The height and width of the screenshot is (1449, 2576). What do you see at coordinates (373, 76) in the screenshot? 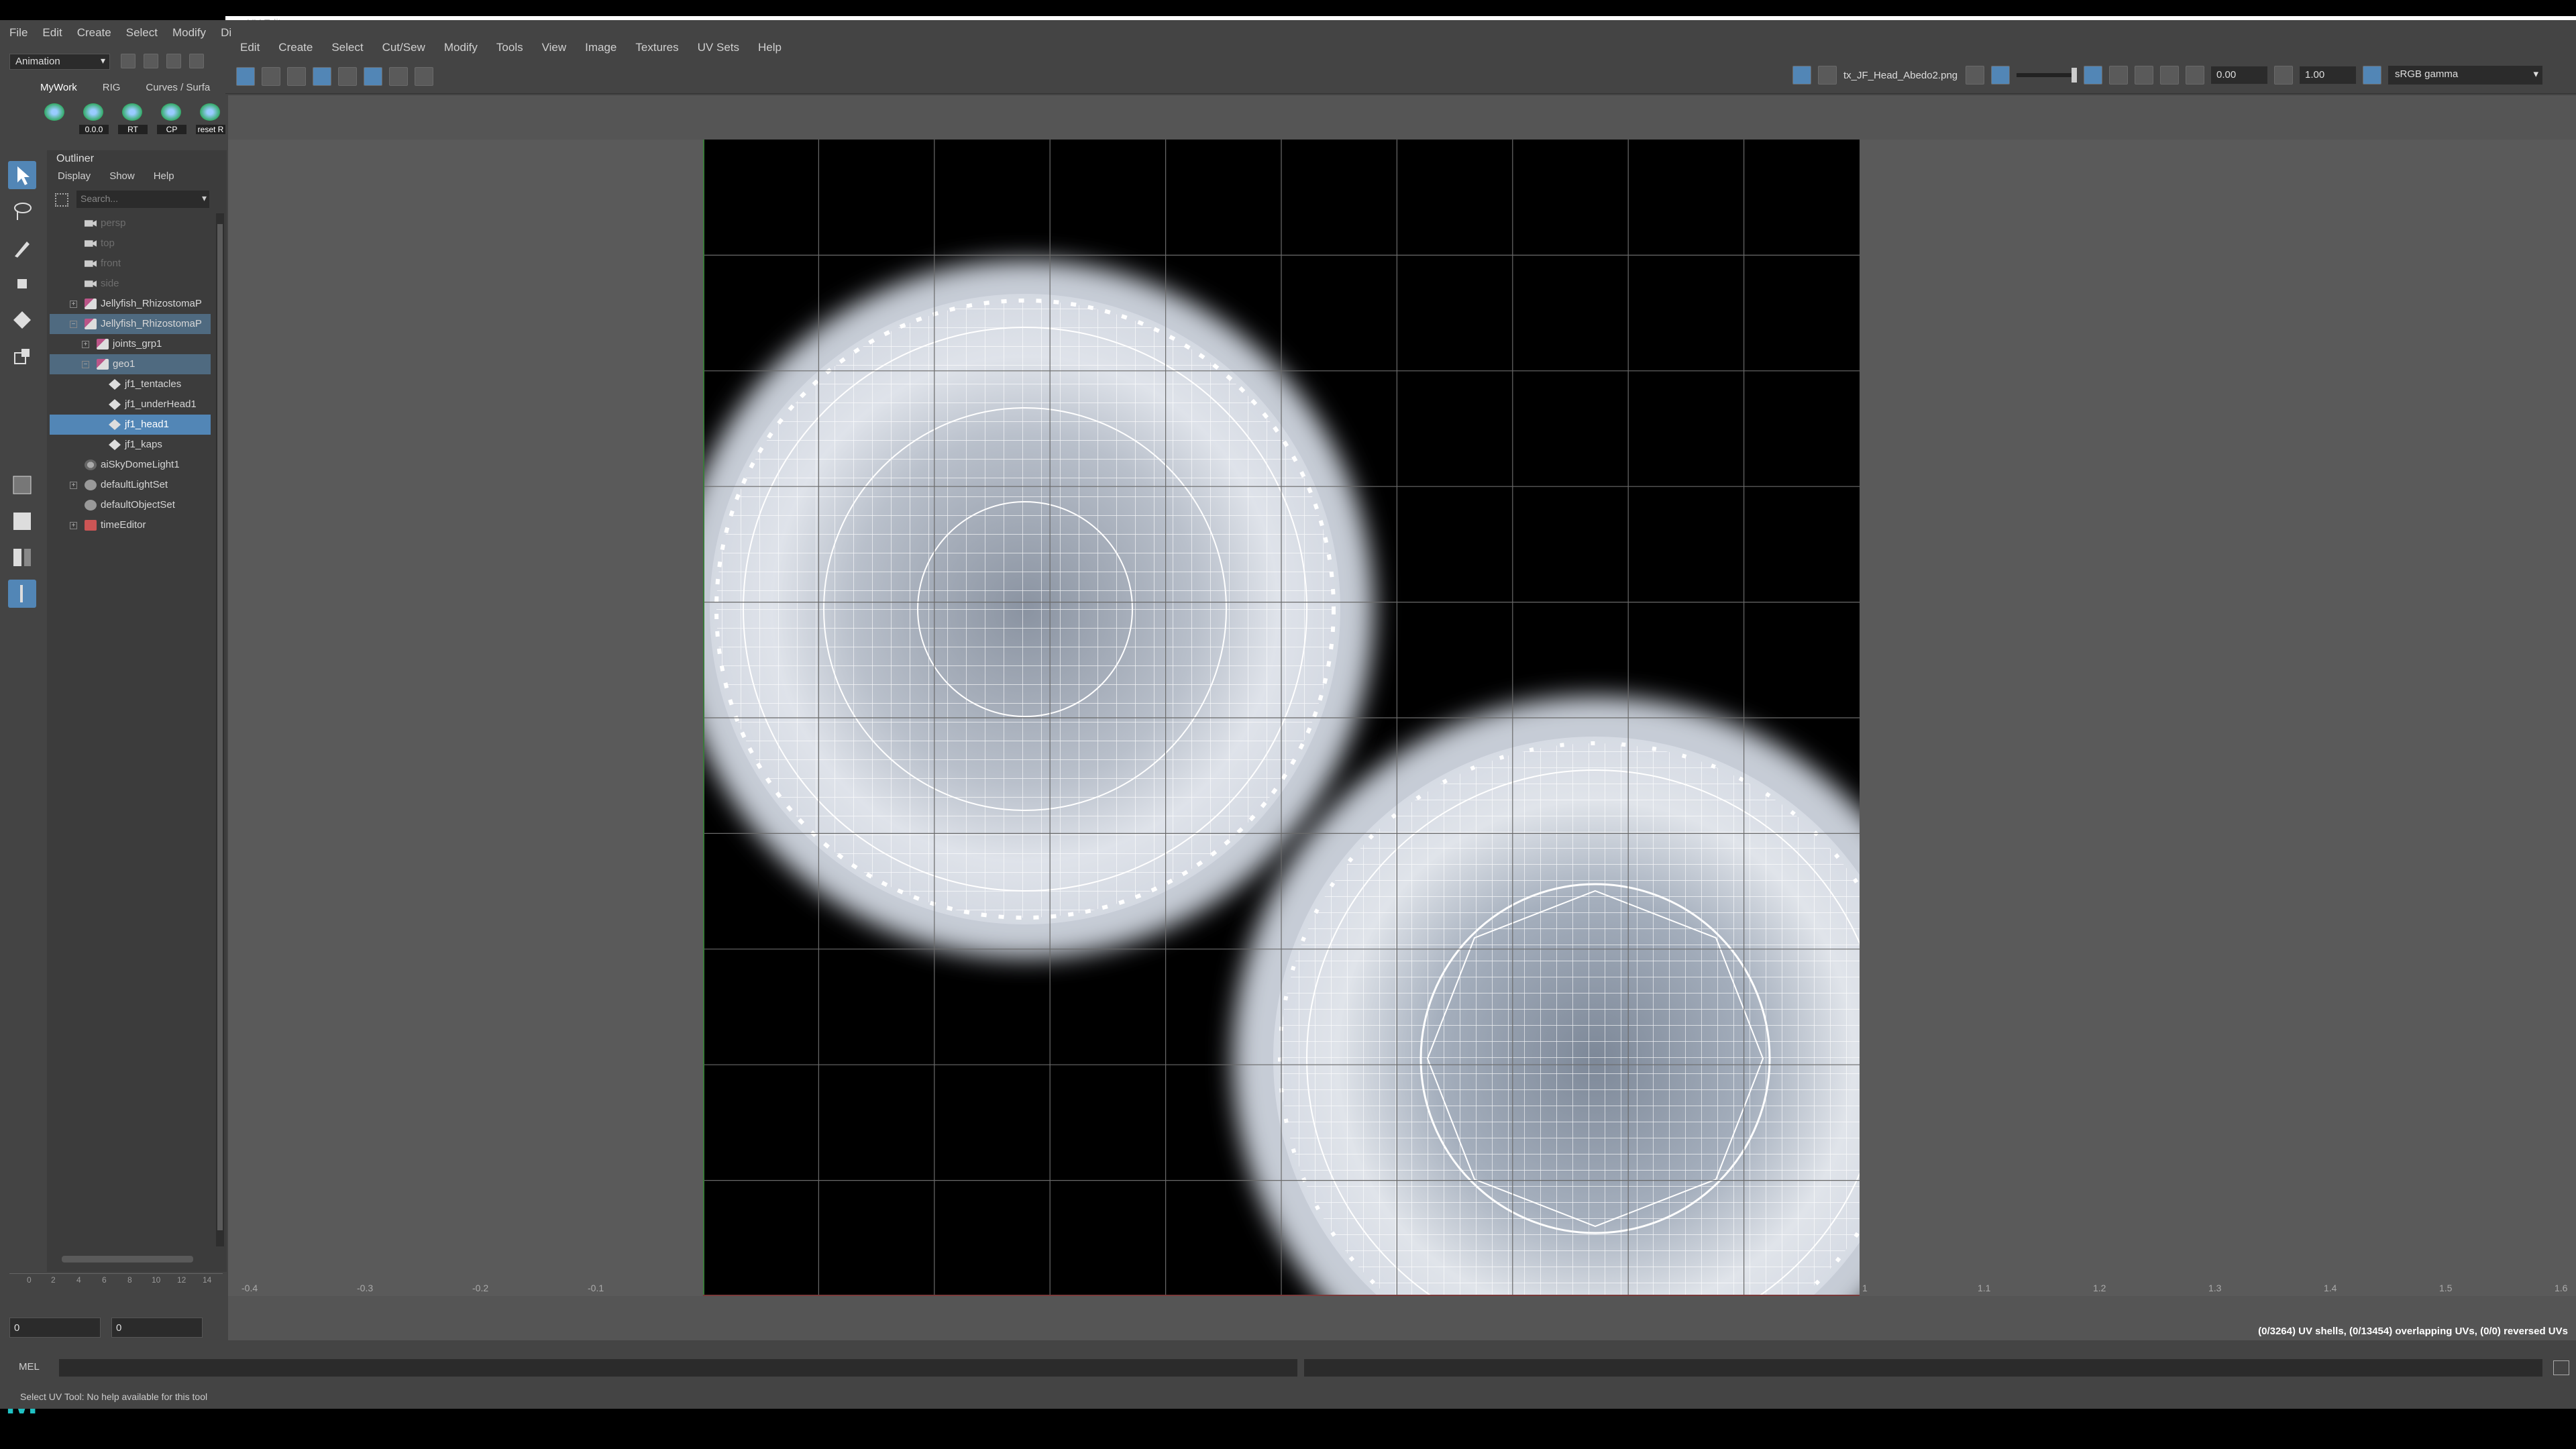
I see `uv-wireframe-icon` at bounding box center [373, 76].